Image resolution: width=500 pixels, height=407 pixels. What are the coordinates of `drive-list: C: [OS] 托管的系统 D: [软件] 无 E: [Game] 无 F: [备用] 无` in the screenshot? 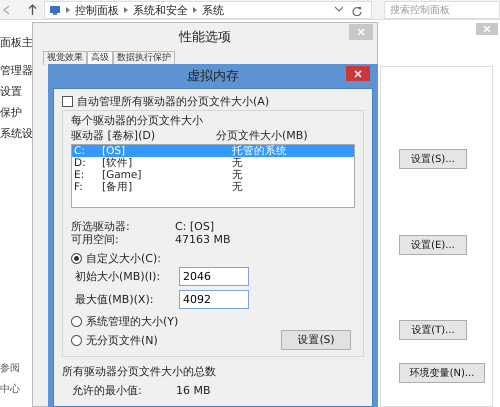 It's located at (213, 176).